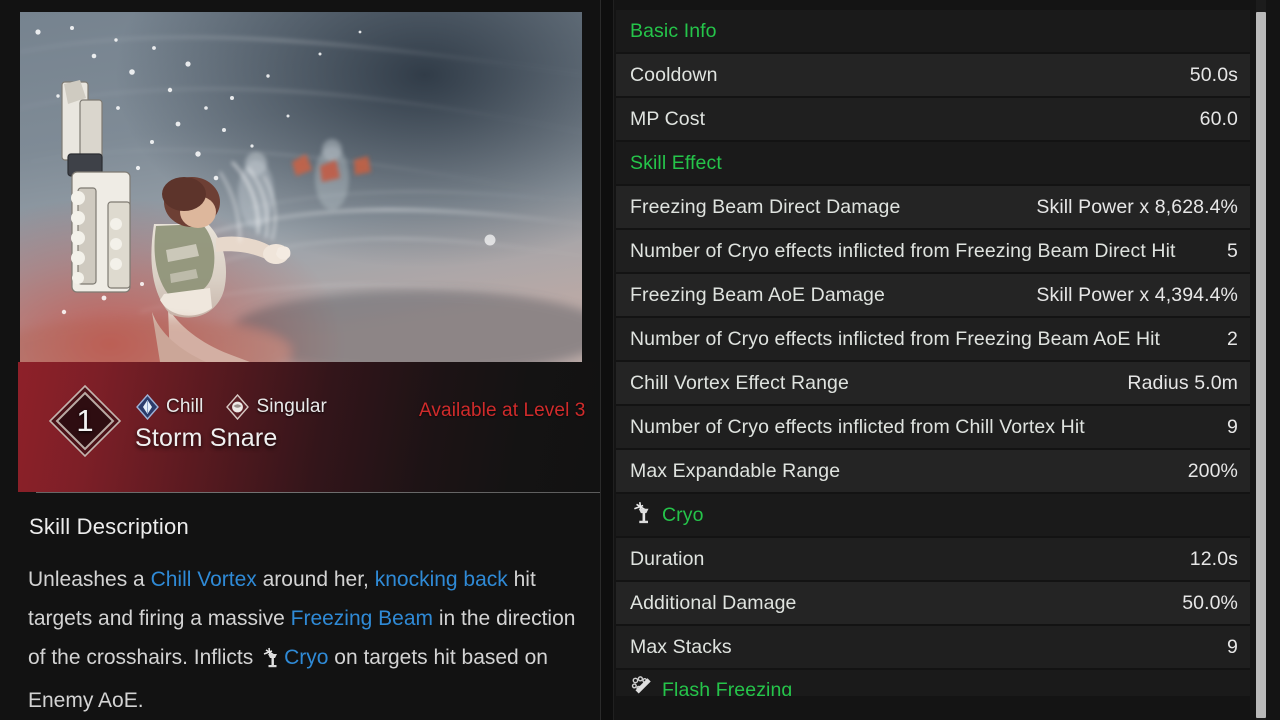 Image resolution: width=1280 pixels, height=720 pixels. I want to click on stats-row: Cooldown 50.0s, so click(933, 76).